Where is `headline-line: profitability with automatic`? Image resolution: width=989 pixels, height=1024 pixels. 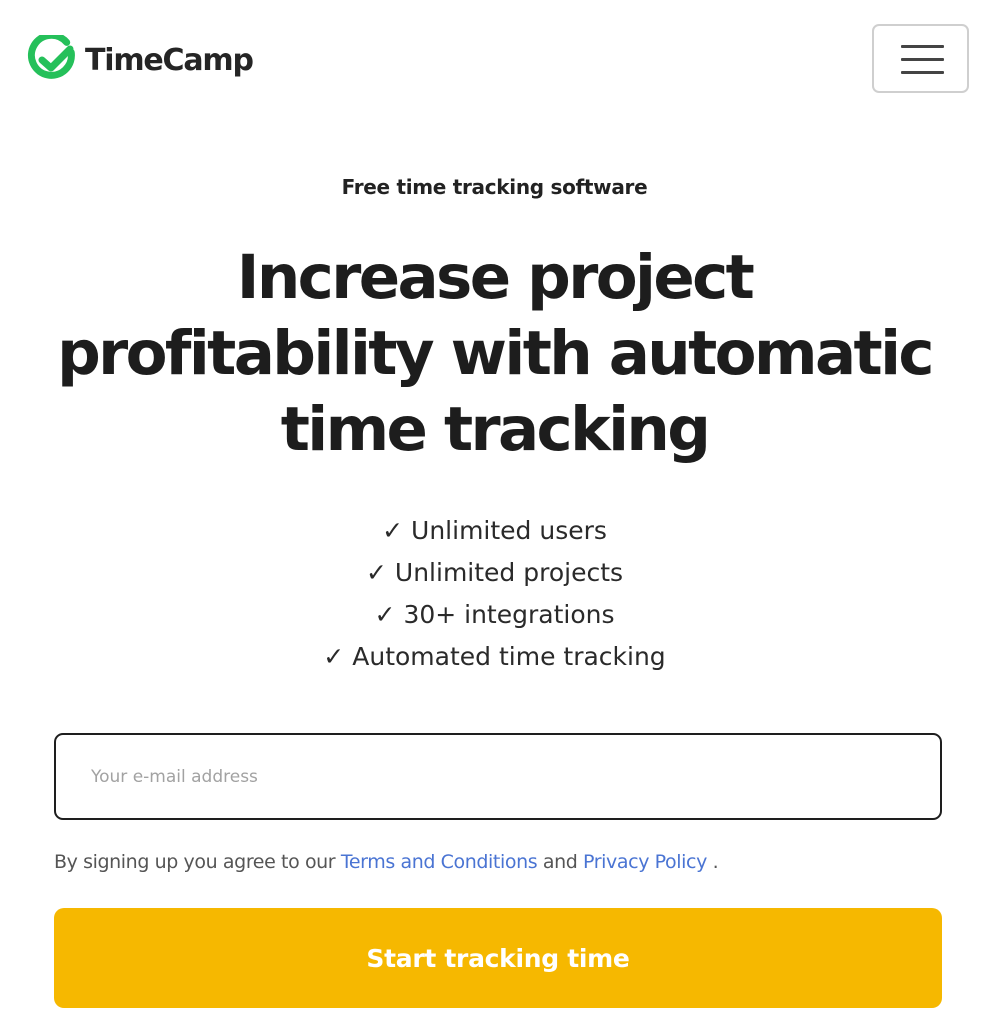 headline-line: profitability with automatic is located at coordinates (495, 353).